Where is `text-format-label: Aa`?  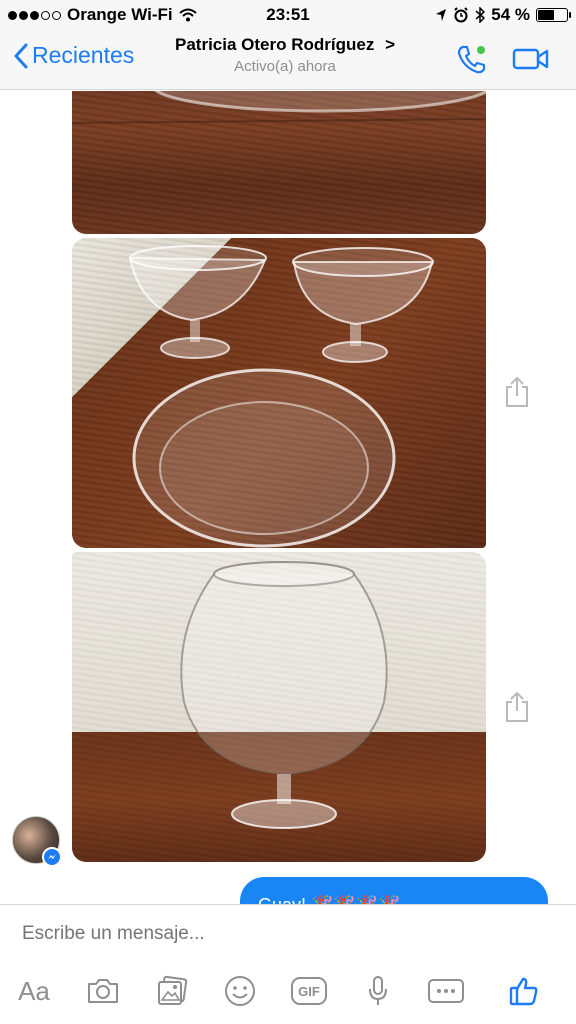
text-format-label: Aa is located at coordinates (34, 990).